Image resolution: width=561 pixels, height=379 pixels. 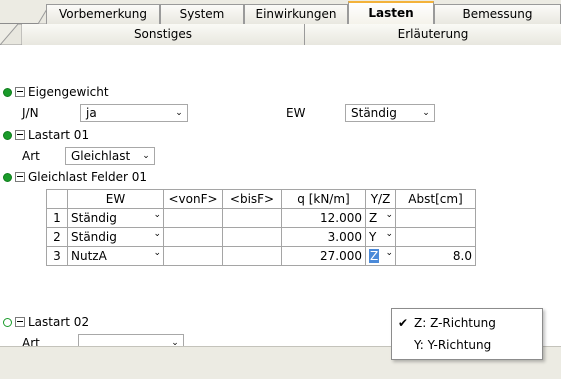 What do you see at coordinates (380, 199) in the screenshot?
I see `col-header-yz: Y/Z` at bounding box center [380, 199].